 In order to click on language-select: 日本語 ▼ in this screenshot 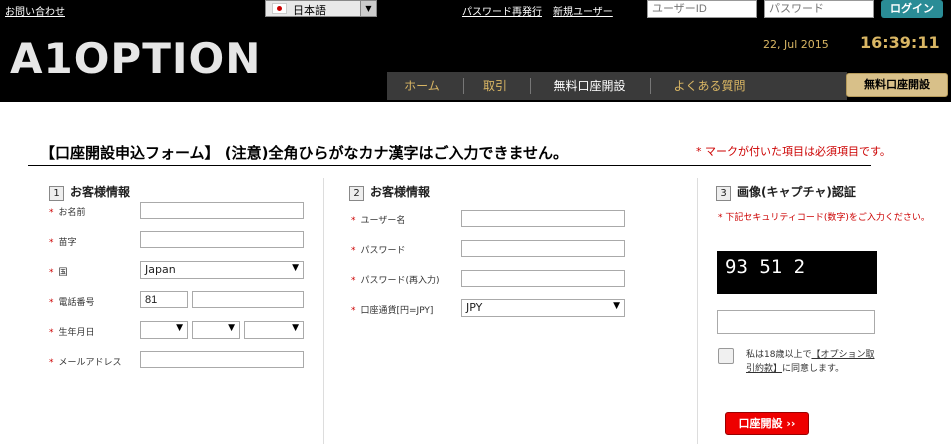, I will do `click(321, 8)`.